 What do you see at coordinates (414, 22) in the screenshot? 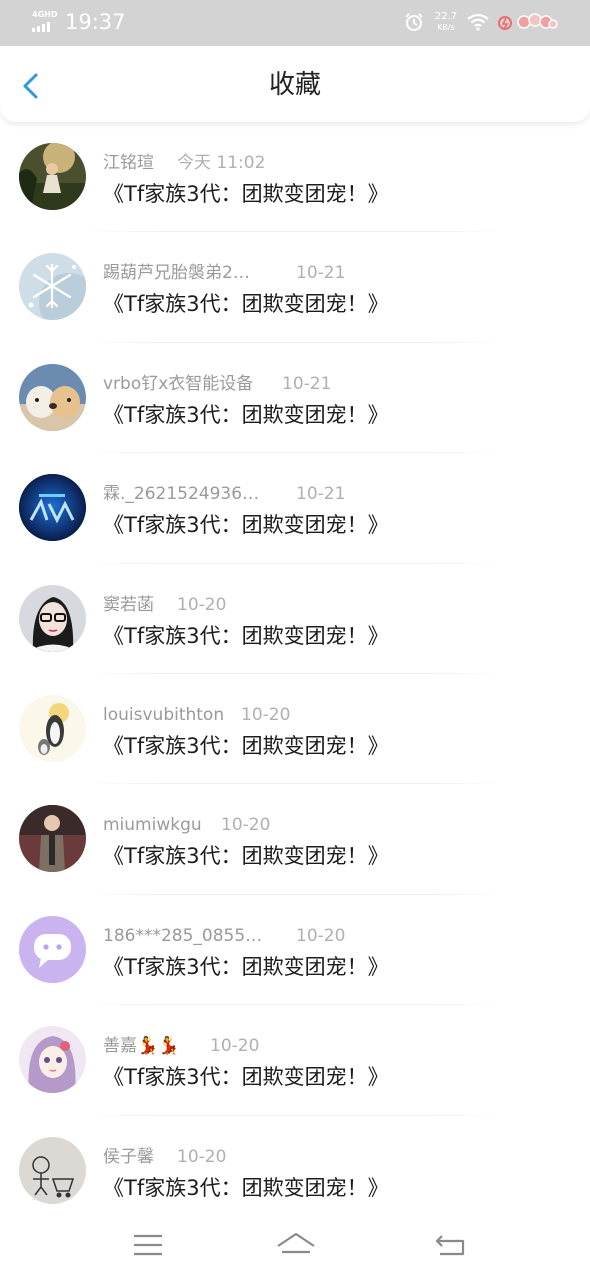
I see `alarm-icon` at bounding box center [414, 22].